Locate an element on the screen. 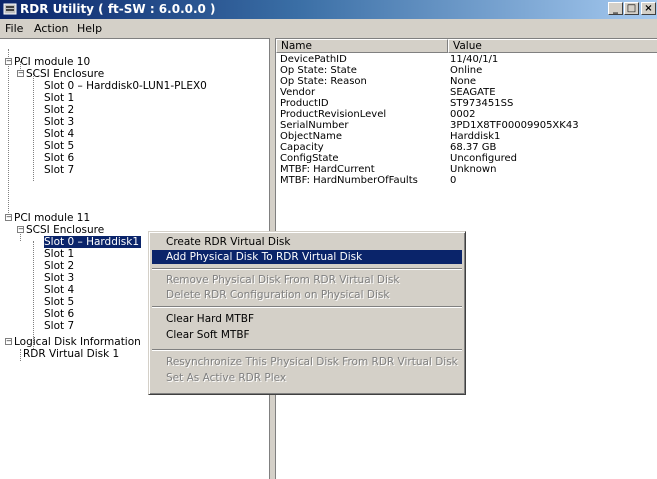 Image resolution: width=657 pixels, height=479 pixels. menu-item-clear-soft-mtbf: Clear Soft MTBF is located at coordinates (307, 335).